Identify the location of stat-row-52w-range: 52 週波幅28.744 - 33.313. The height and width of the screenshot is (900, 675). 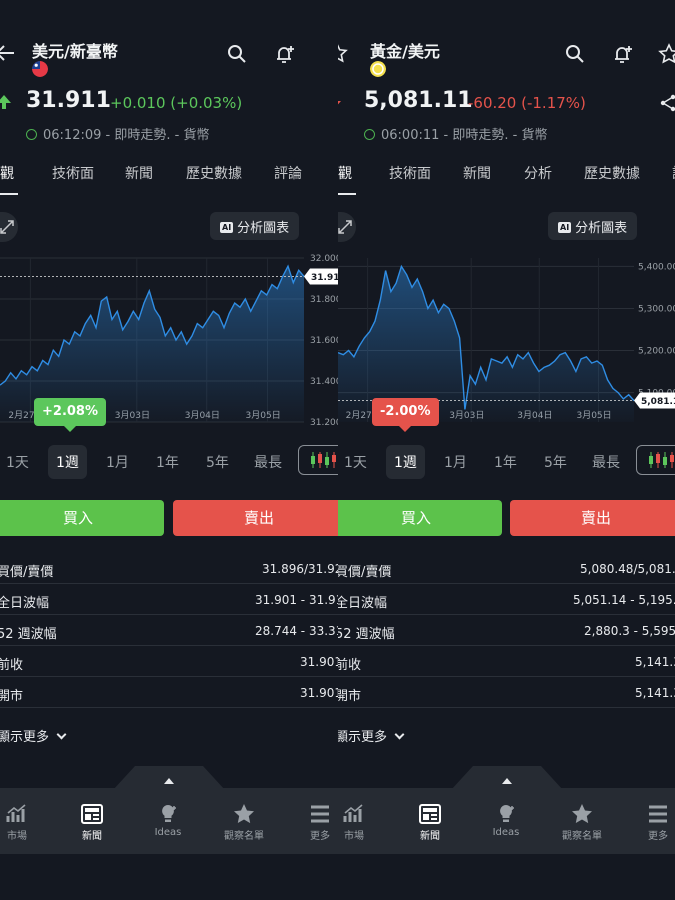
(169, 630).